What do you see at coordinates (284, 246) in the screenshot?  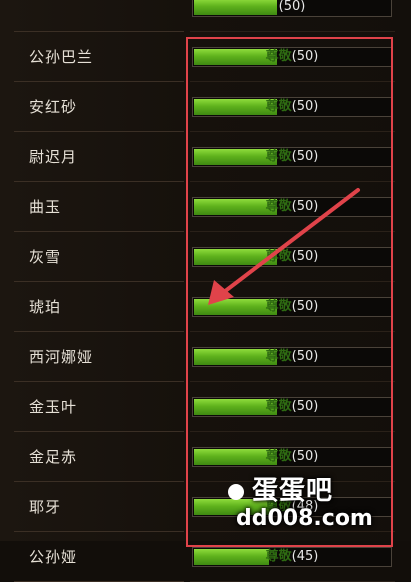 I see `annotation-arrow-icon` at bounding box center [284, 246].